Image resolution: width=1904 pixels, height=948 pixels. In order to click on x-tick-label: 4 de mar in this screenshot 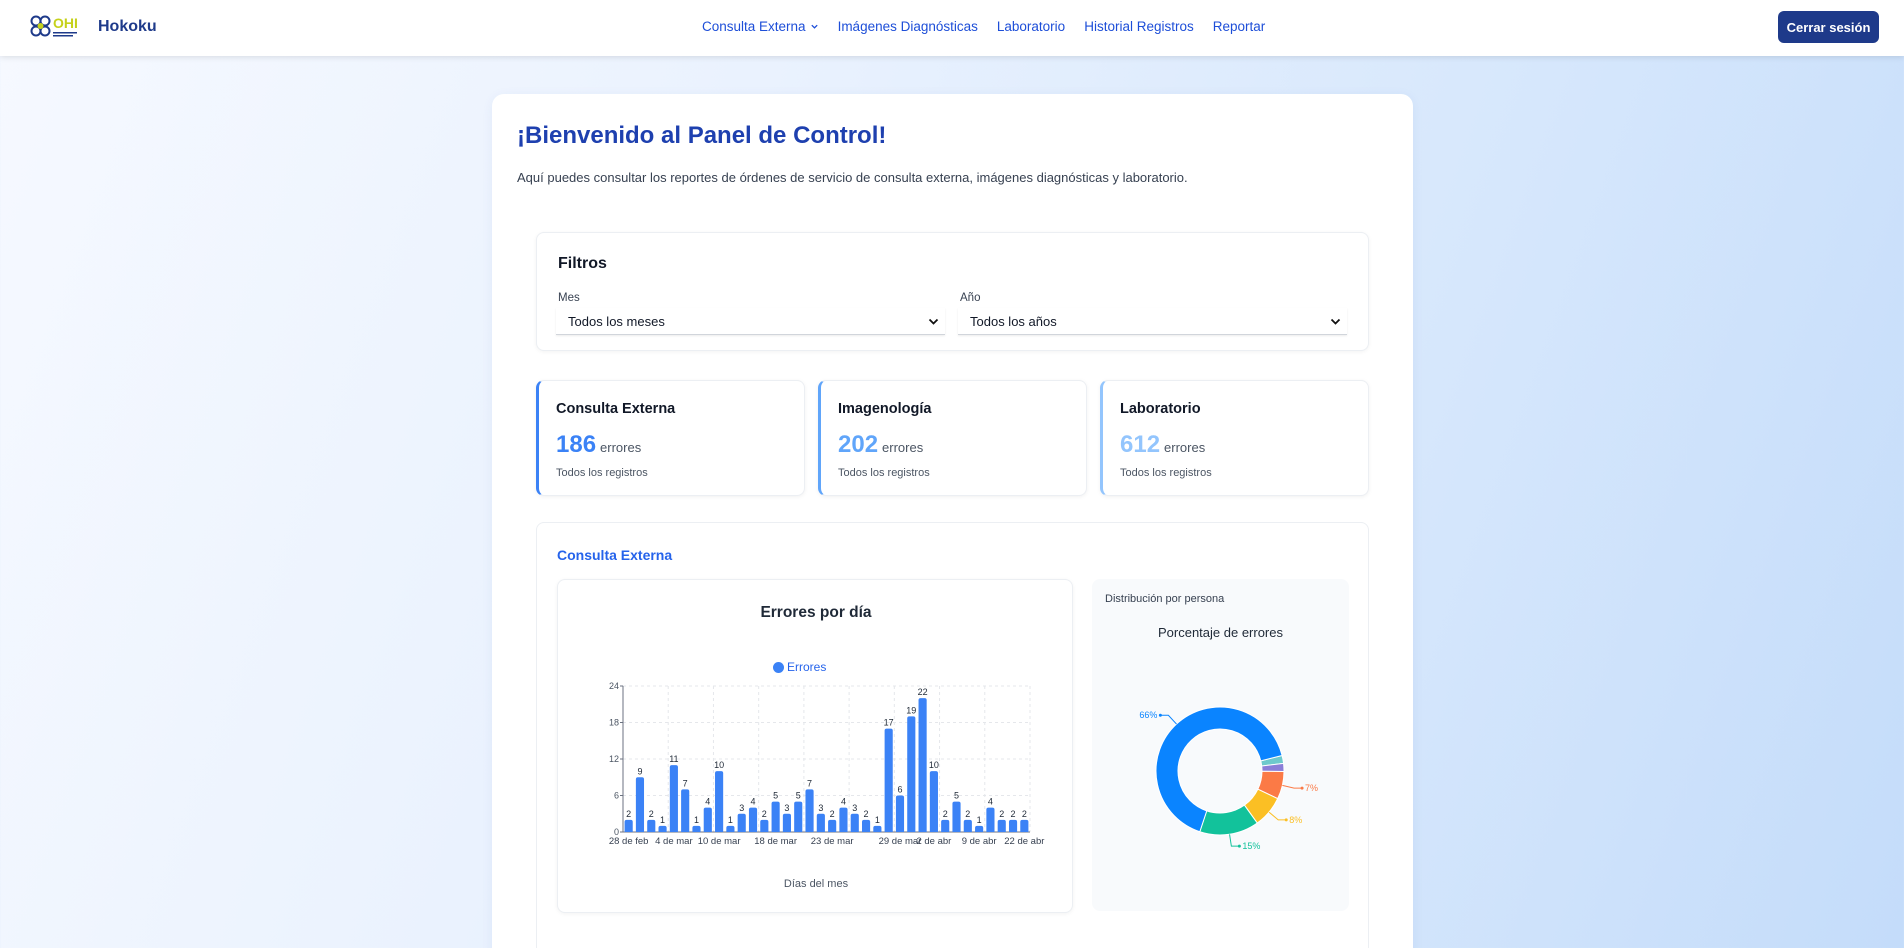, I will do `click(674, 841)`.